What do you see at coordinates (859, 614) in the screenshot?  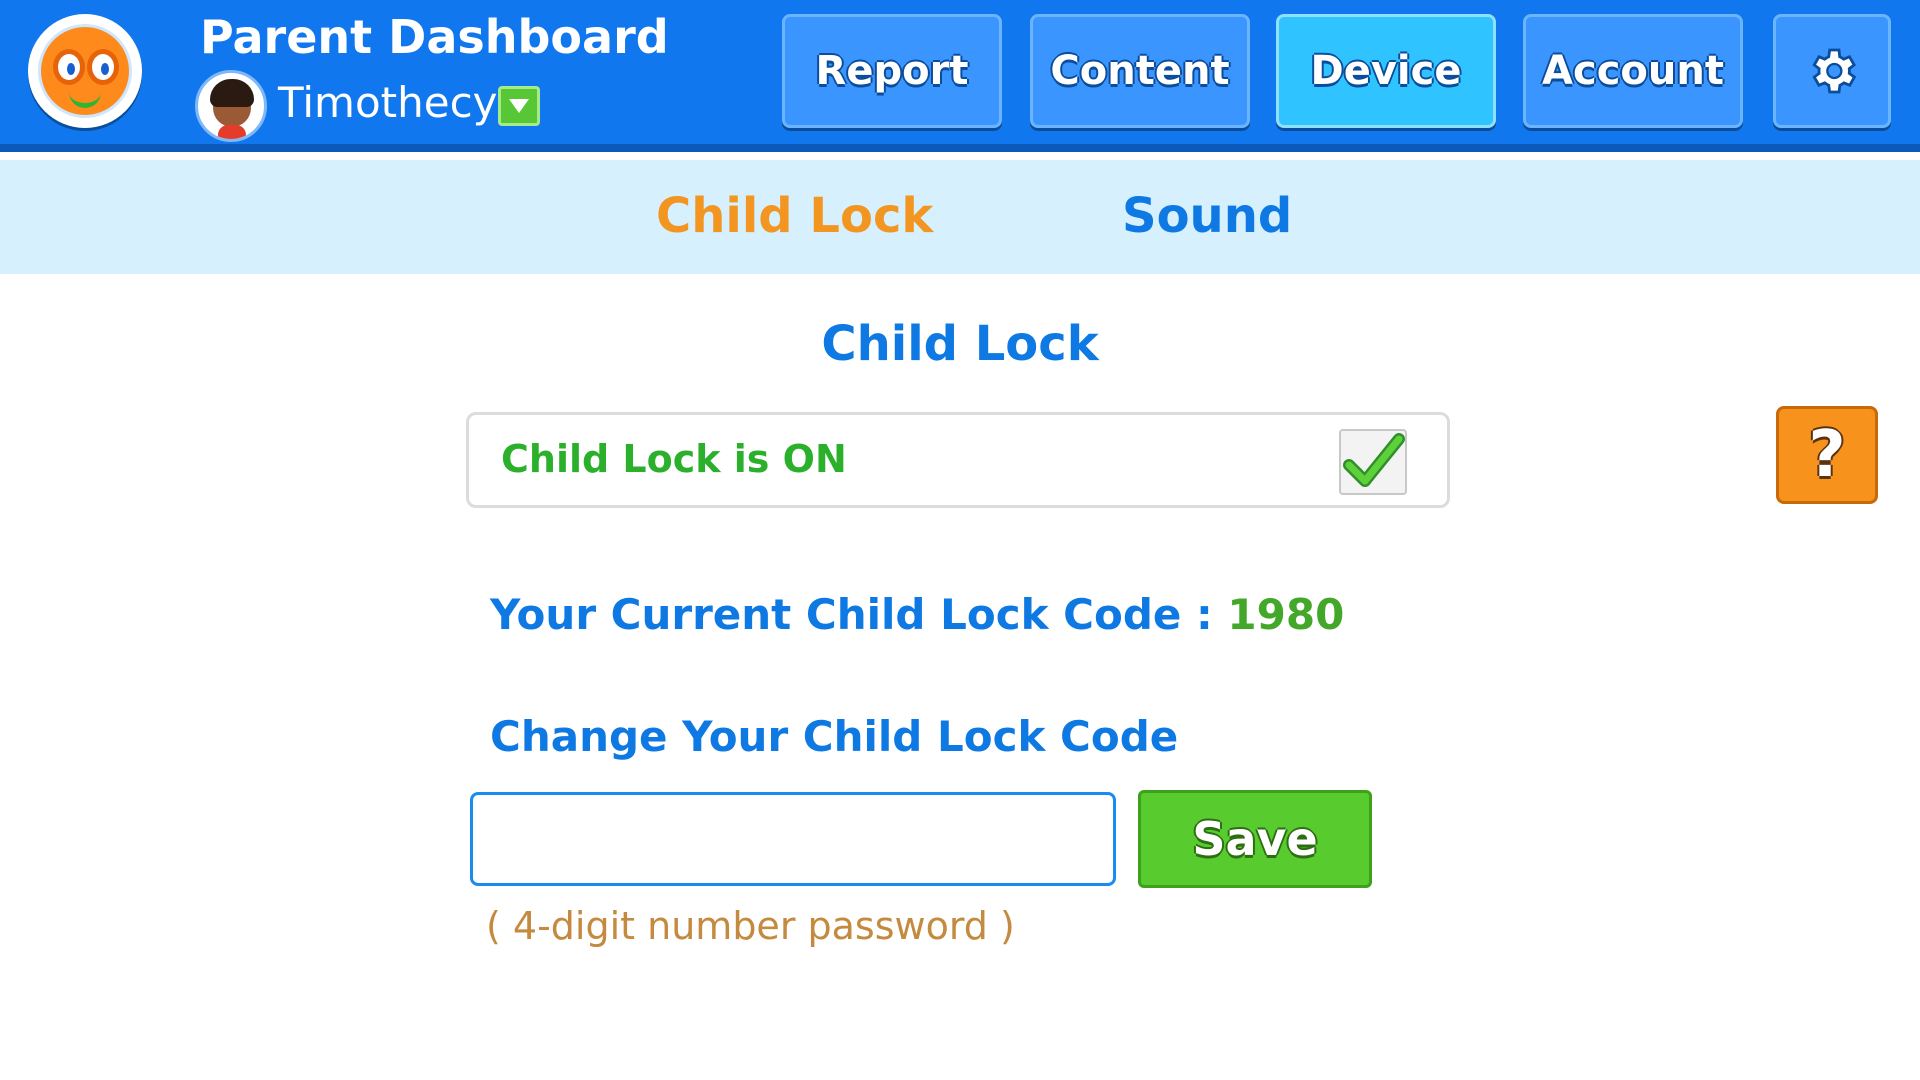 I see `current-code-label: Your Current Child Lock Code :` at bounding box center [859, 614].